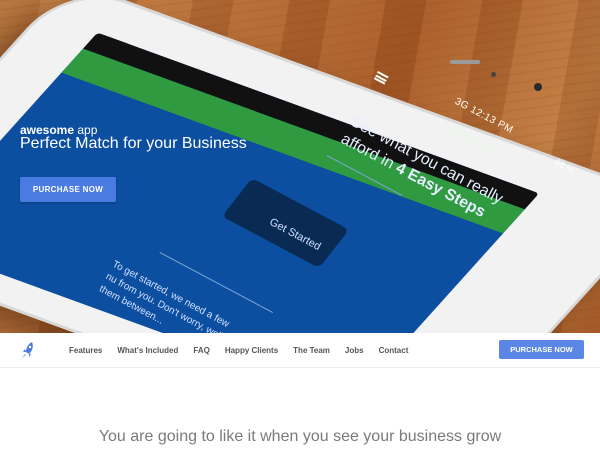  I want to click on nav-link-features: Features, so click(85, 350).